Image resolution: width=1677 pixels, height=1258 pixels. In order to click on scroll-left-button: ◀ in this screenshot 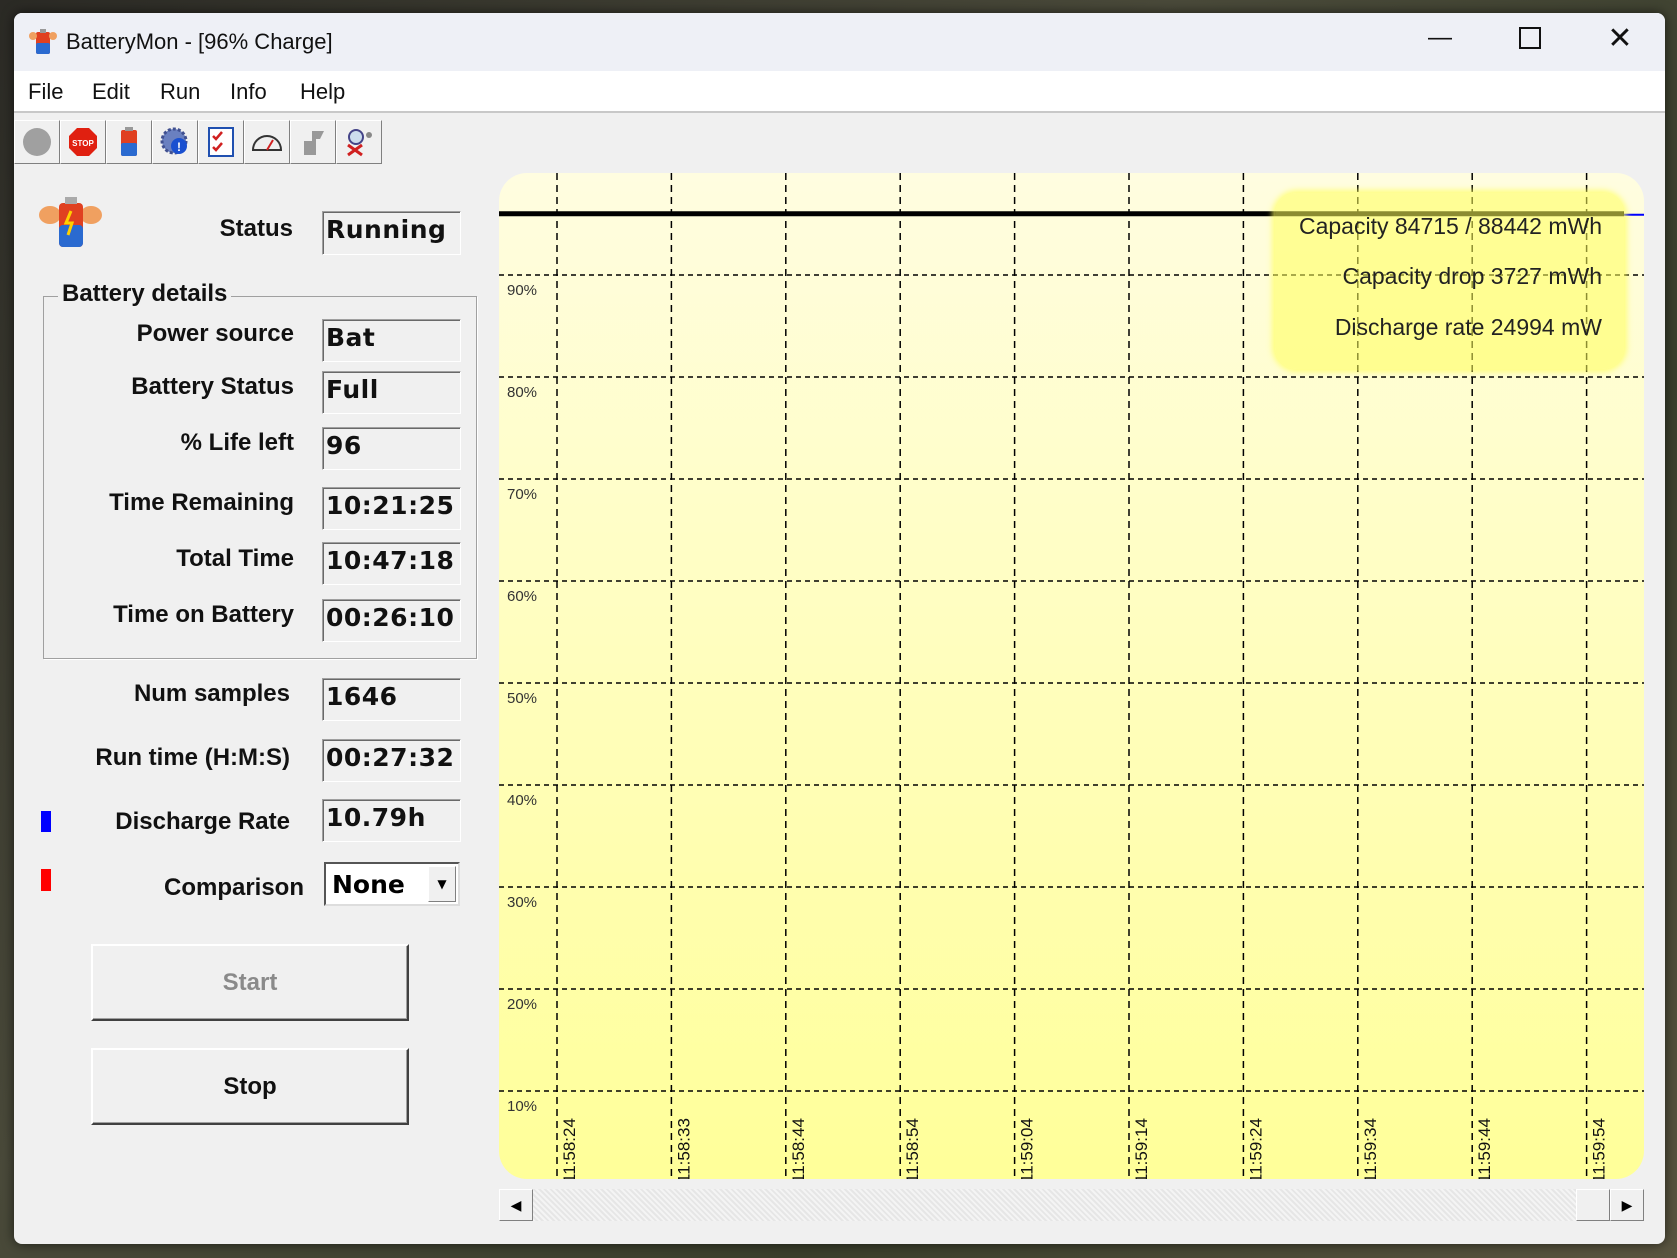, I will do `click(516, 1205)`.